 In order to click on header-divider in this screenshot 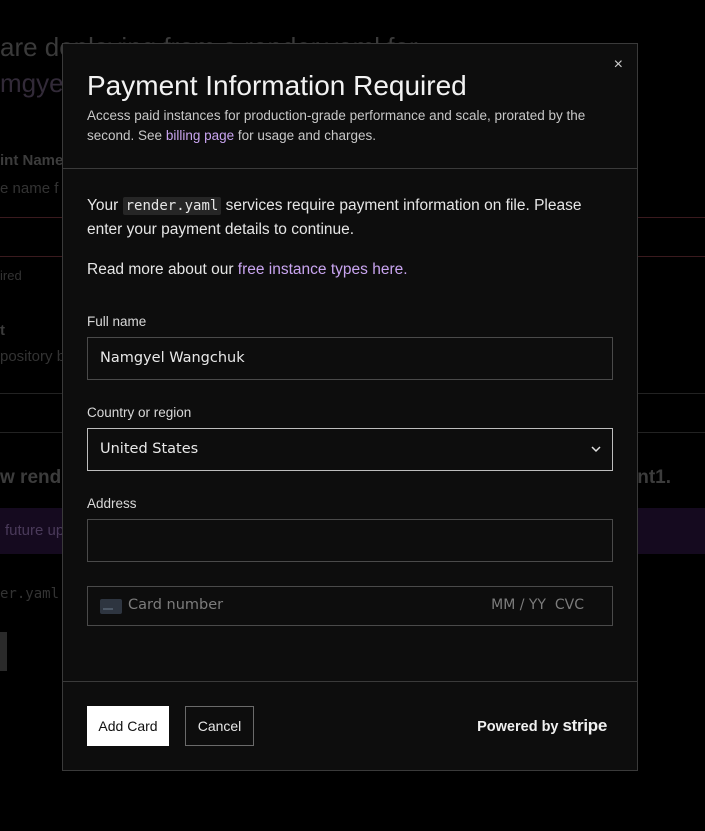, I will do `click(350, 168)`.